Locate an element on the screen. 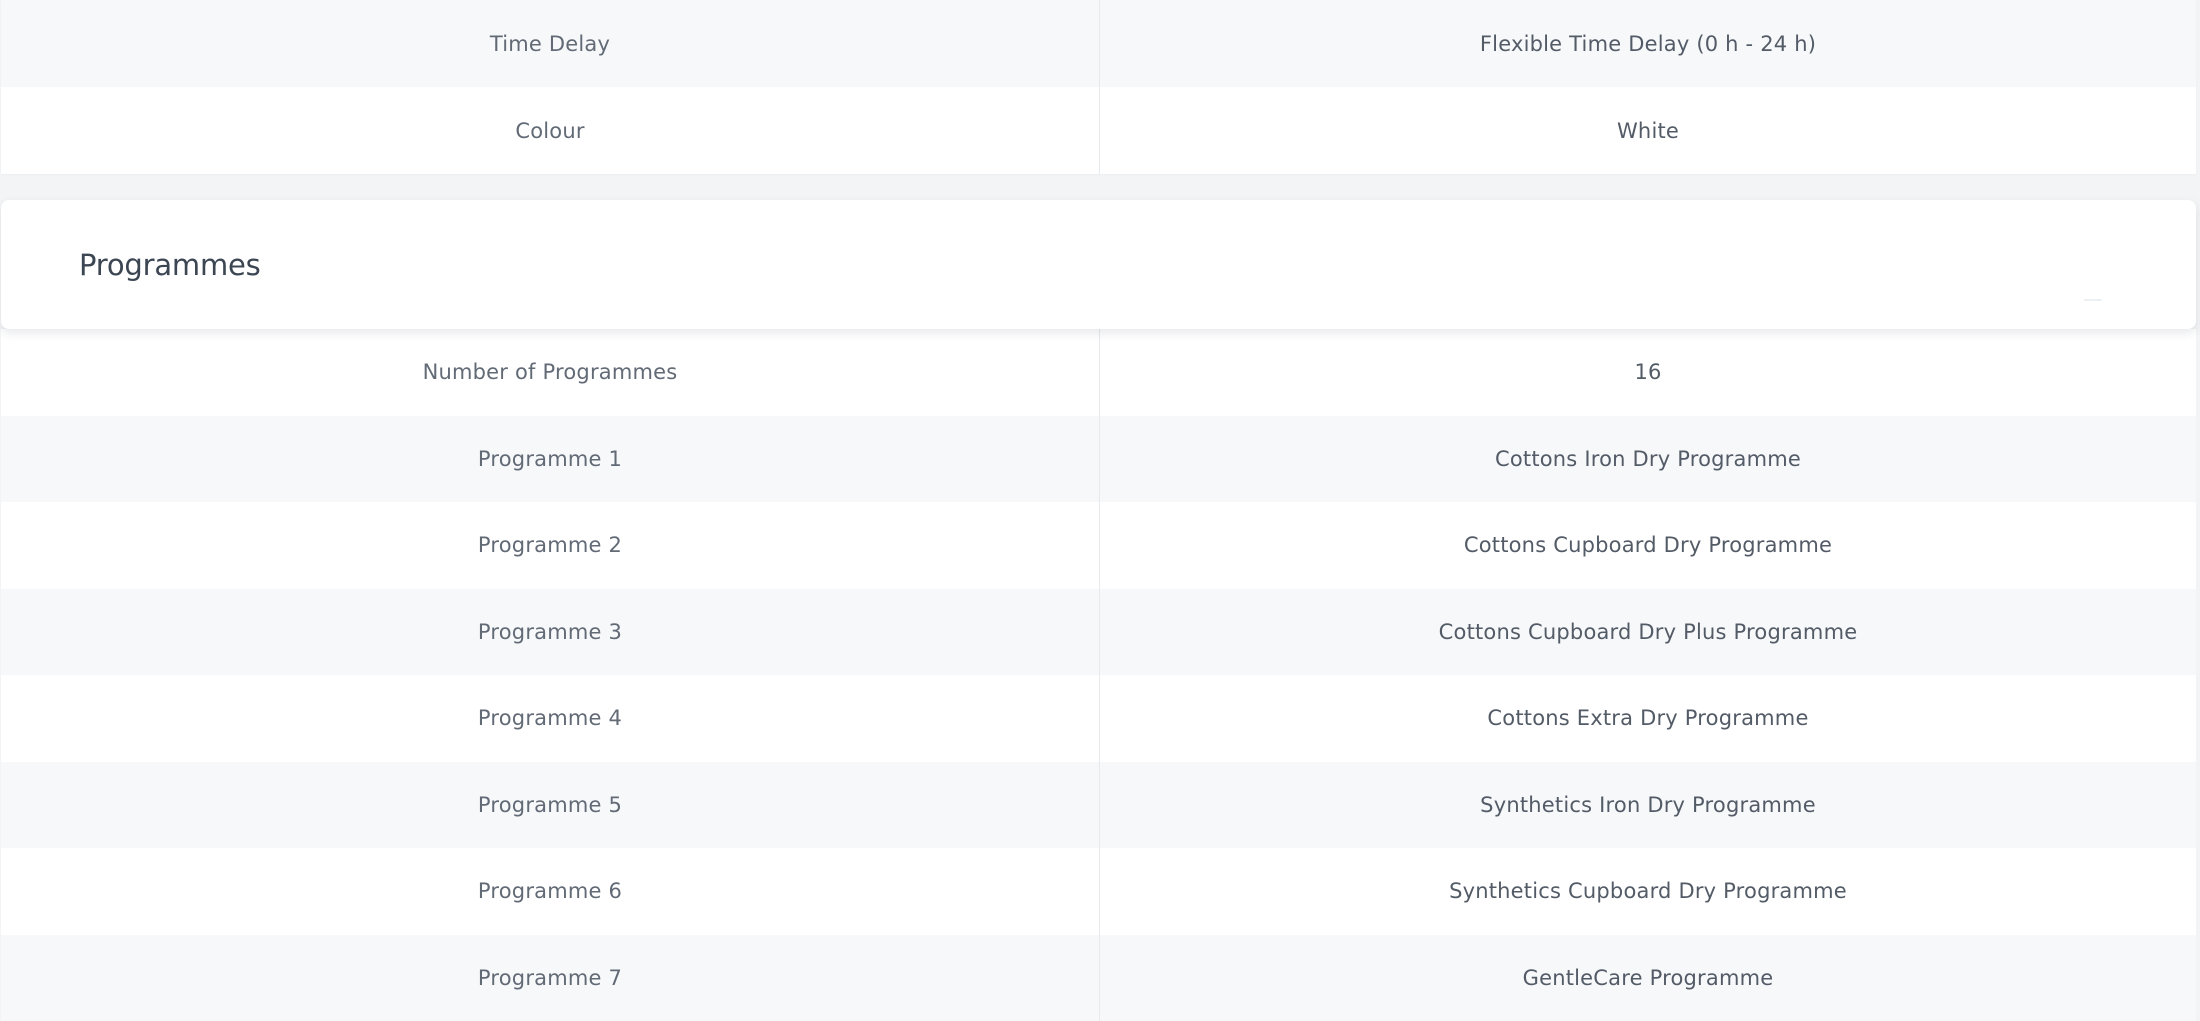 The height and width of the screenshot is (1021, 2200). spec-row-colour: Colour White is located at coordinates (1098, 130).